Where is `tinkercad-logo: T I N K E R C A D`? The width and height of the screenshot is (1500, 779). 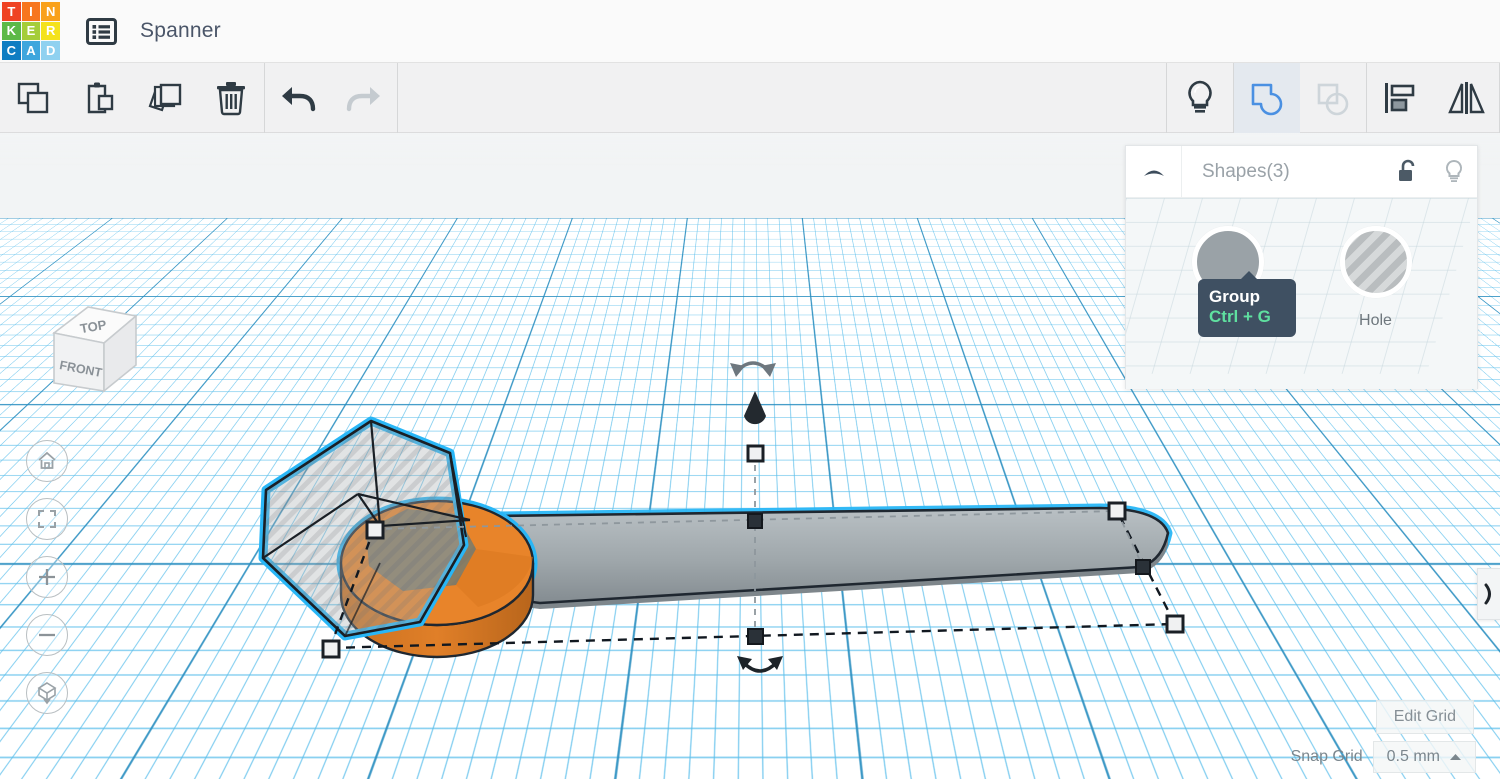 tinkercad-logo: T I N K E R C A D is located at coordinates (31, 31).